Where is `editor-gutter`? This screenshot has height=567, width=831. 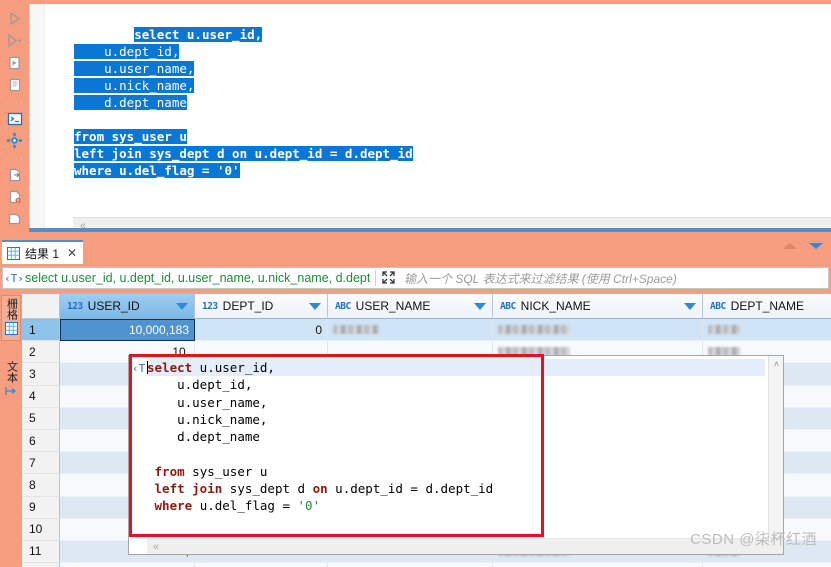 editor-gutter is located at coordinates (37, 118).